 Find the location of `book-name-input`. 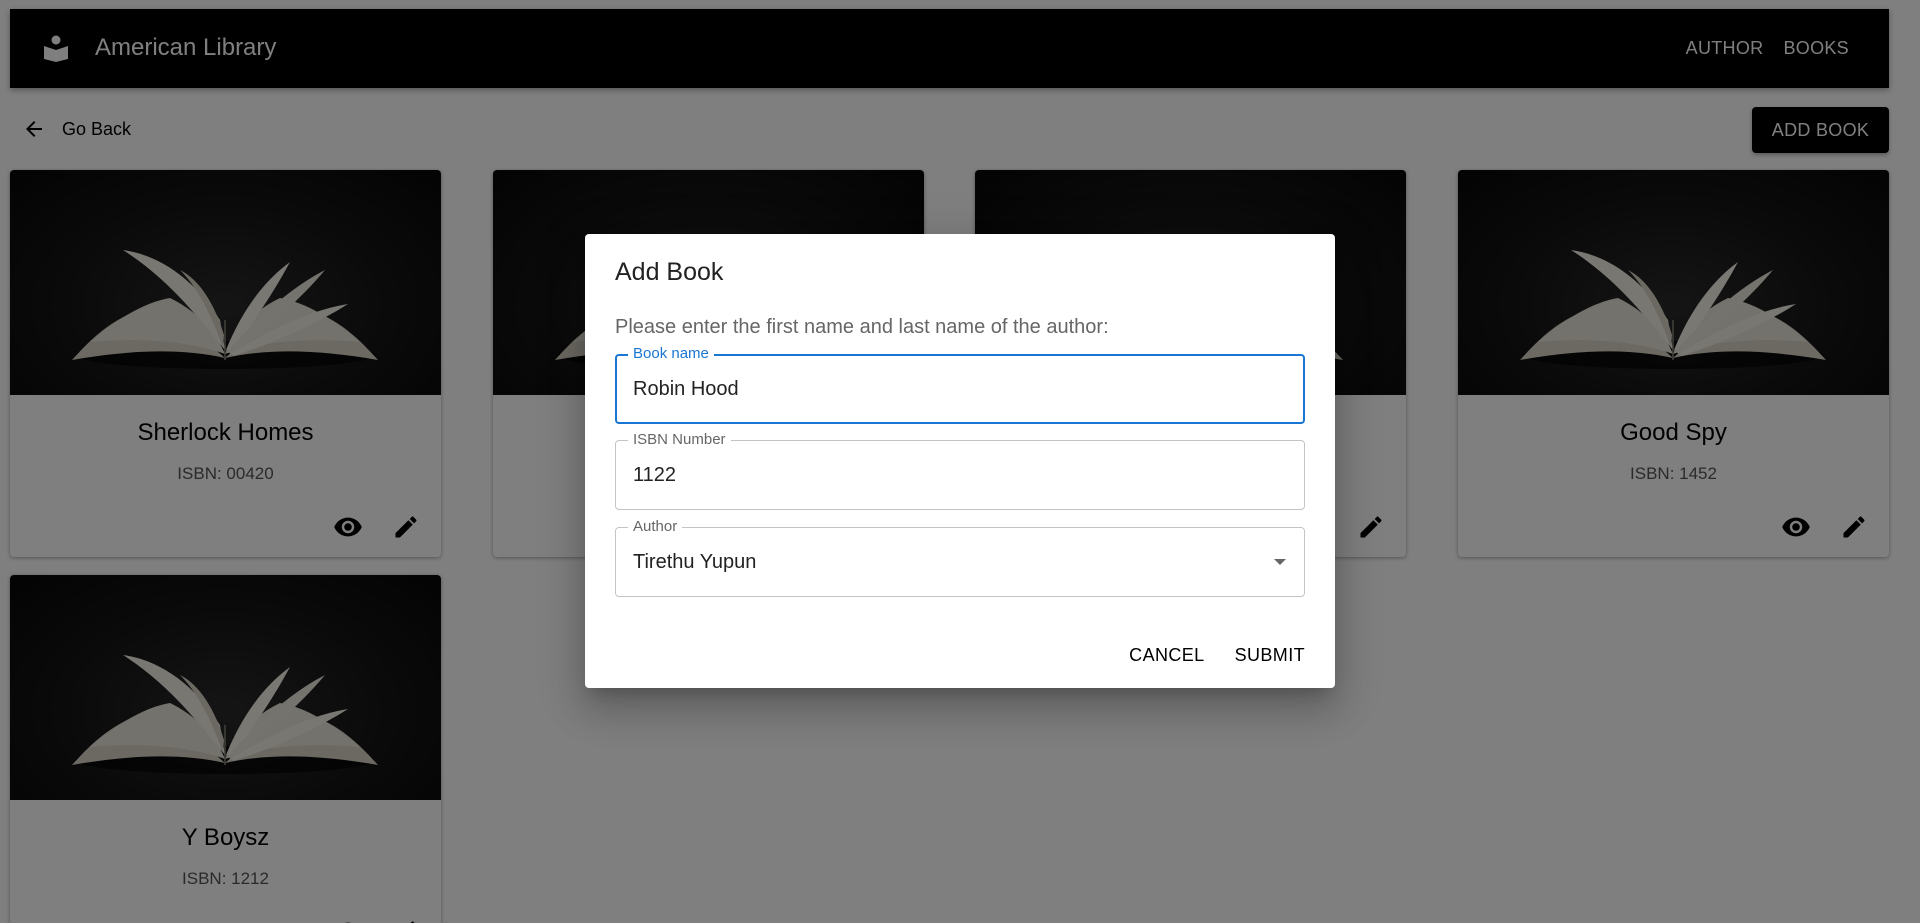

book-name-input is located at coordinates (953, 389).